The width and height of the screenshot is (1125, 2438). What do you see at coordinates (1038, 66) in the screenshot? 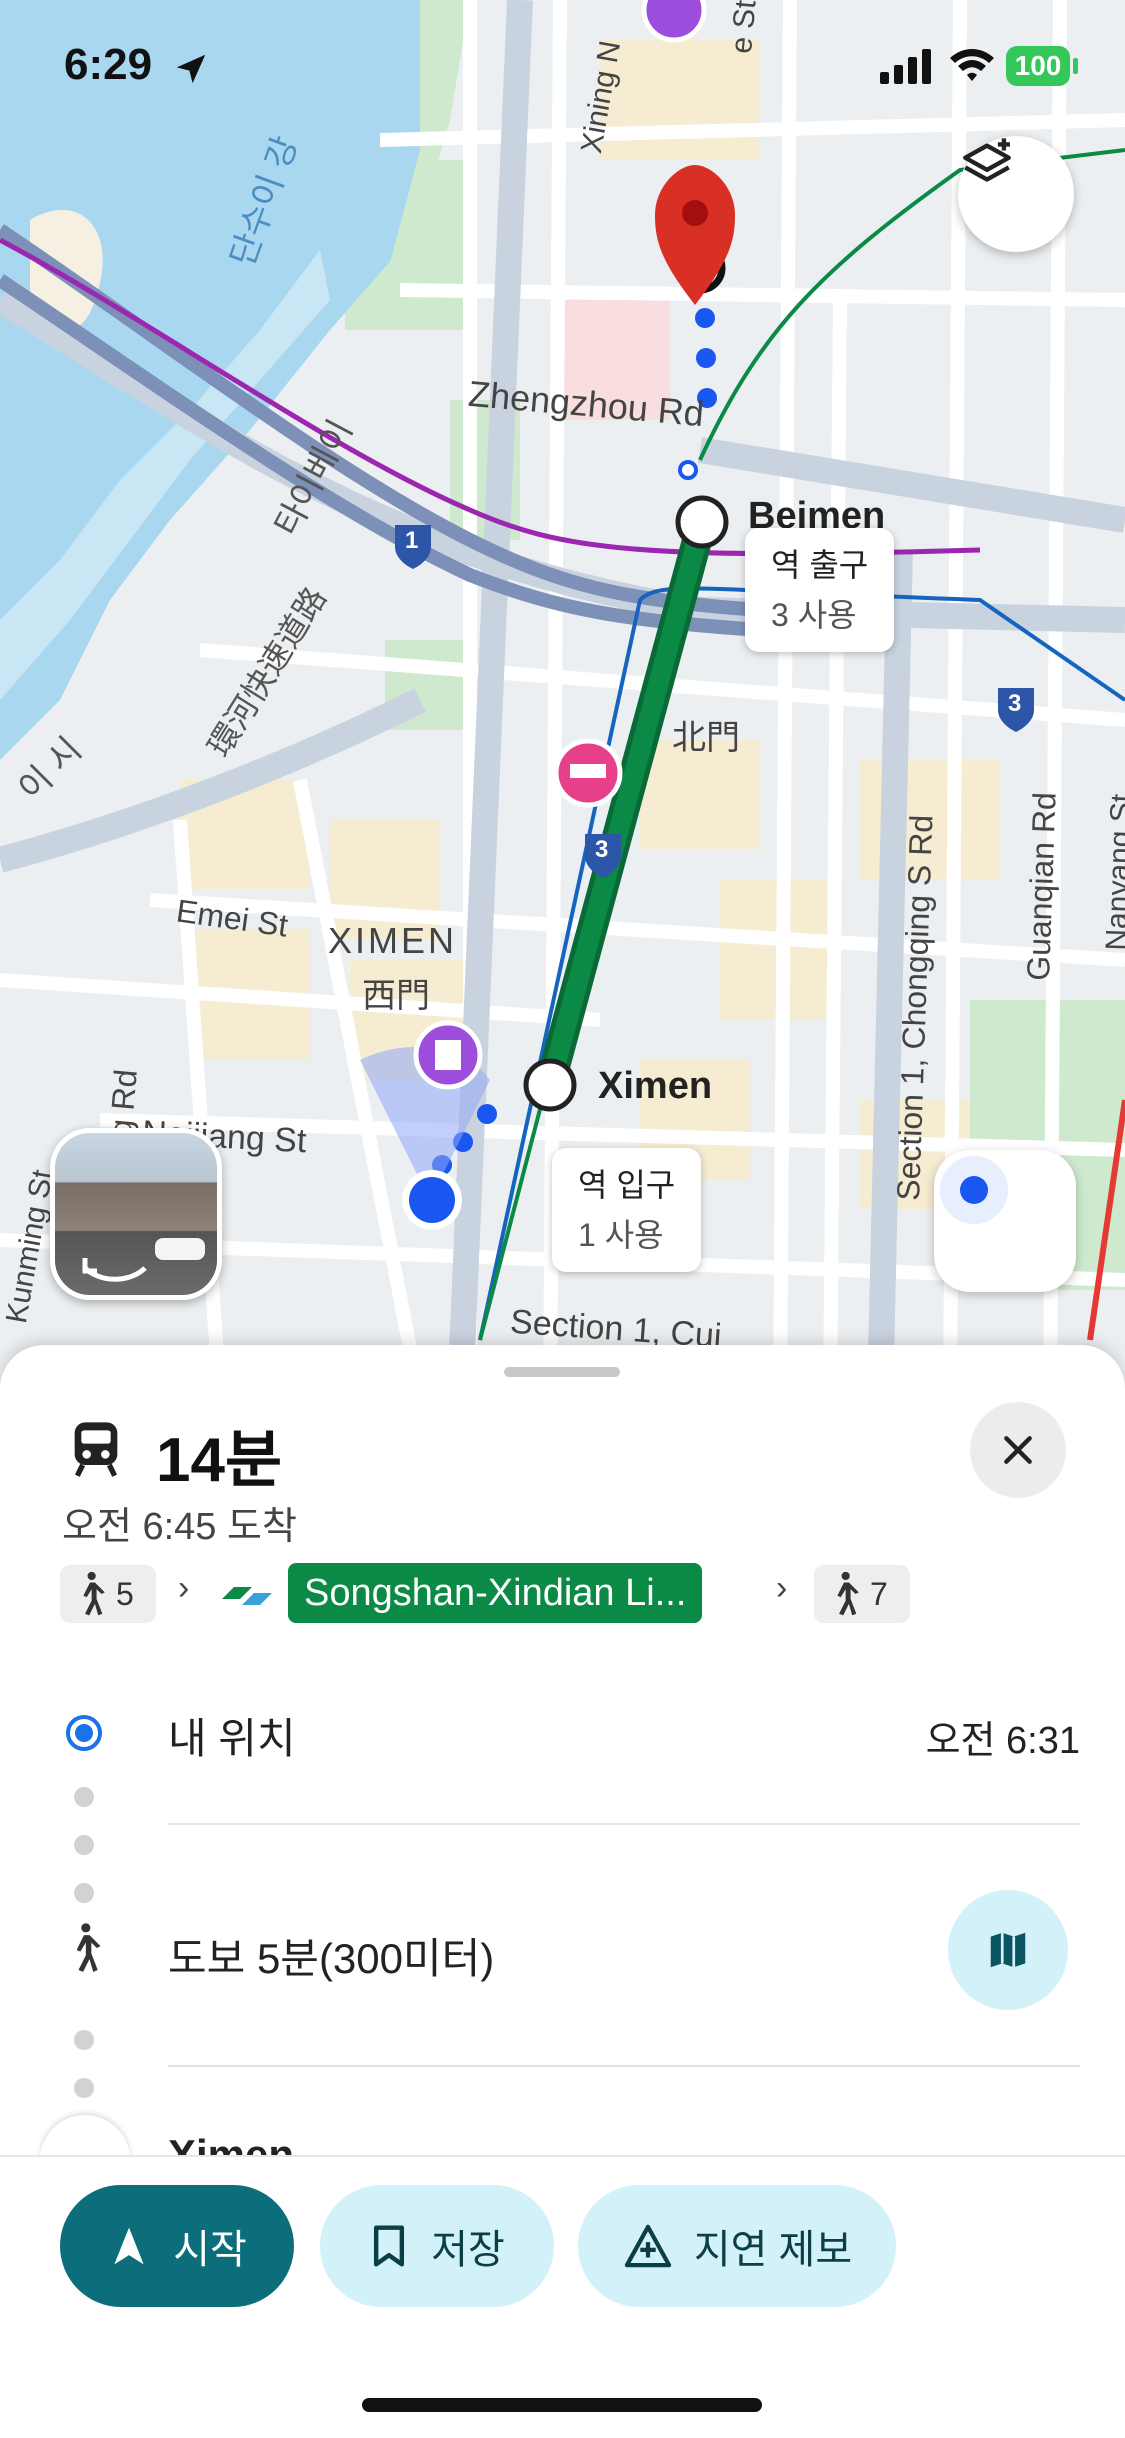
I see `battery-indicator: 100` at bounding box center [1038, 66].